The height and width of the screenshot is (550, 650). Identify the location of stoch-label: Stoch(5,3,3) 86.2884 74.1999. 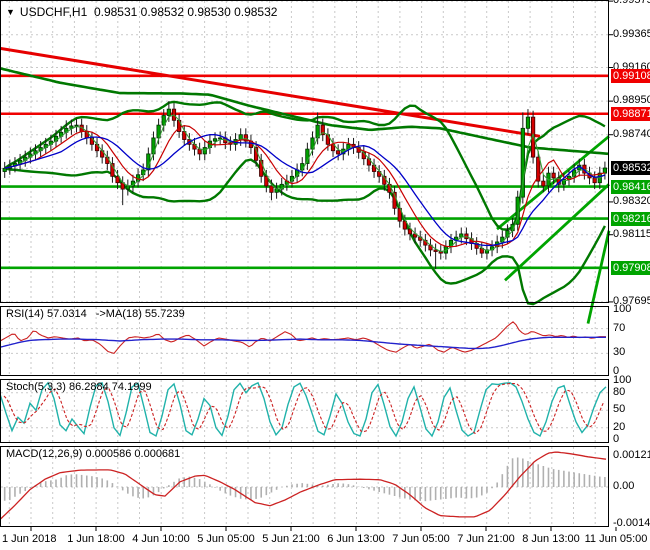
(79, 387).